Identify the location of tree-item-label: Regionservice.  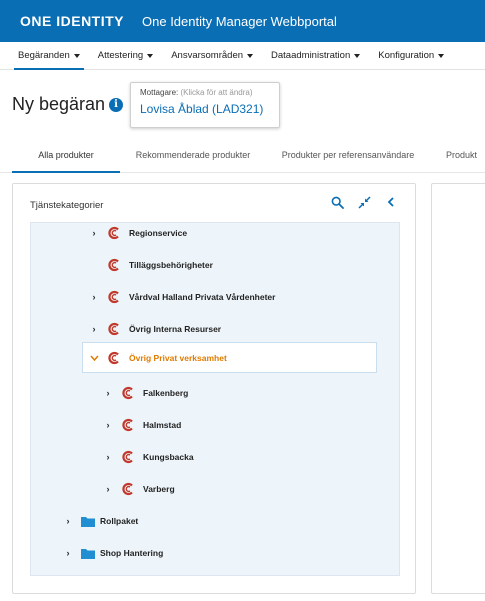
(158, 233).